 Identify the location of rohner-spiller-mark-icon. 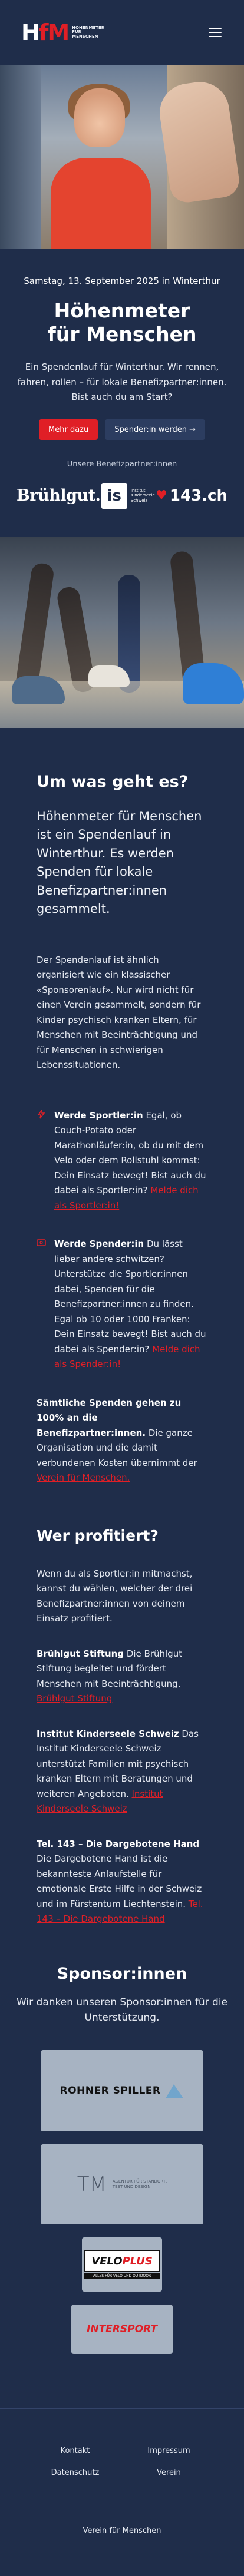
(174, 2091).